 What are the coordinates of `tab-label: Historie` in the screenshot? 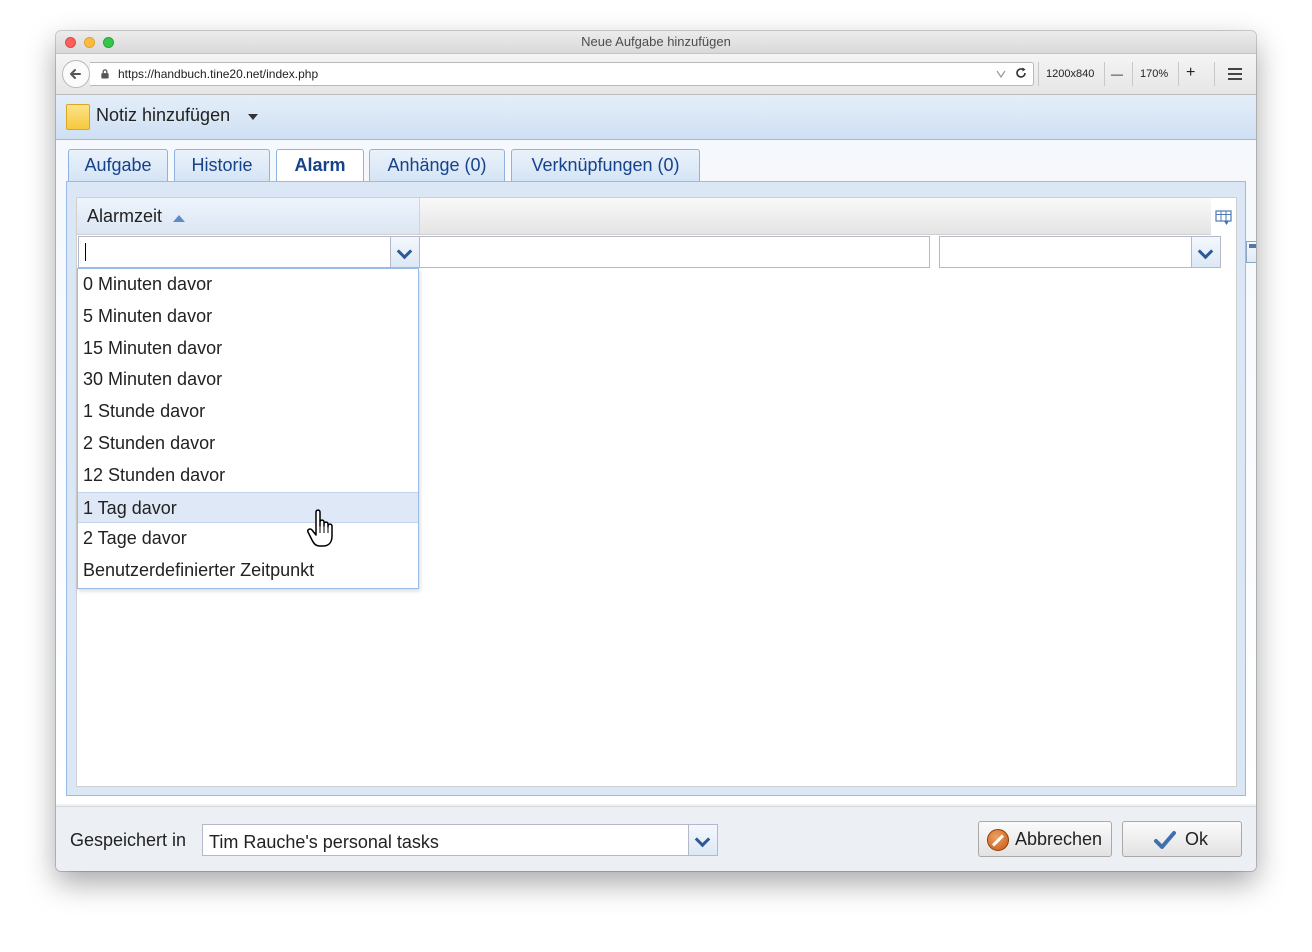 It's located at (222, 165).